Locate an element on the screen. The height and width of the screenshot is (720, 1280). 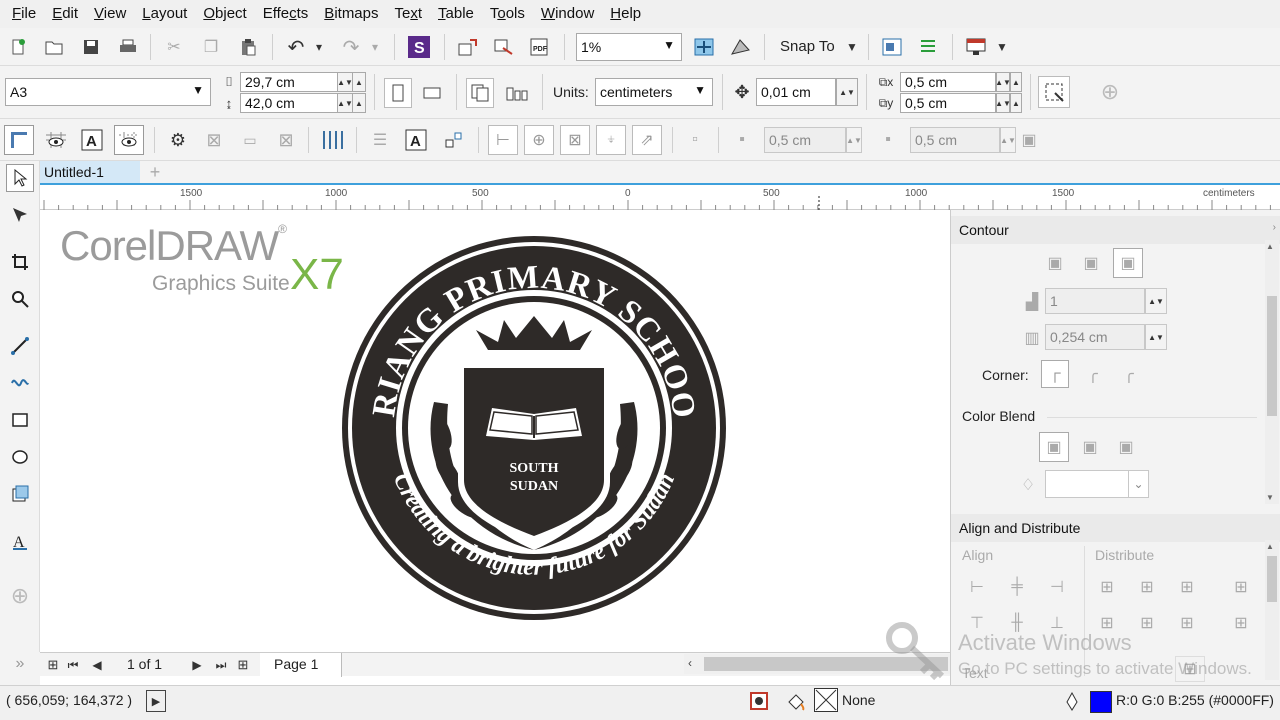
align-middles-icon: ╫ is located at coordinates (1017, 623).